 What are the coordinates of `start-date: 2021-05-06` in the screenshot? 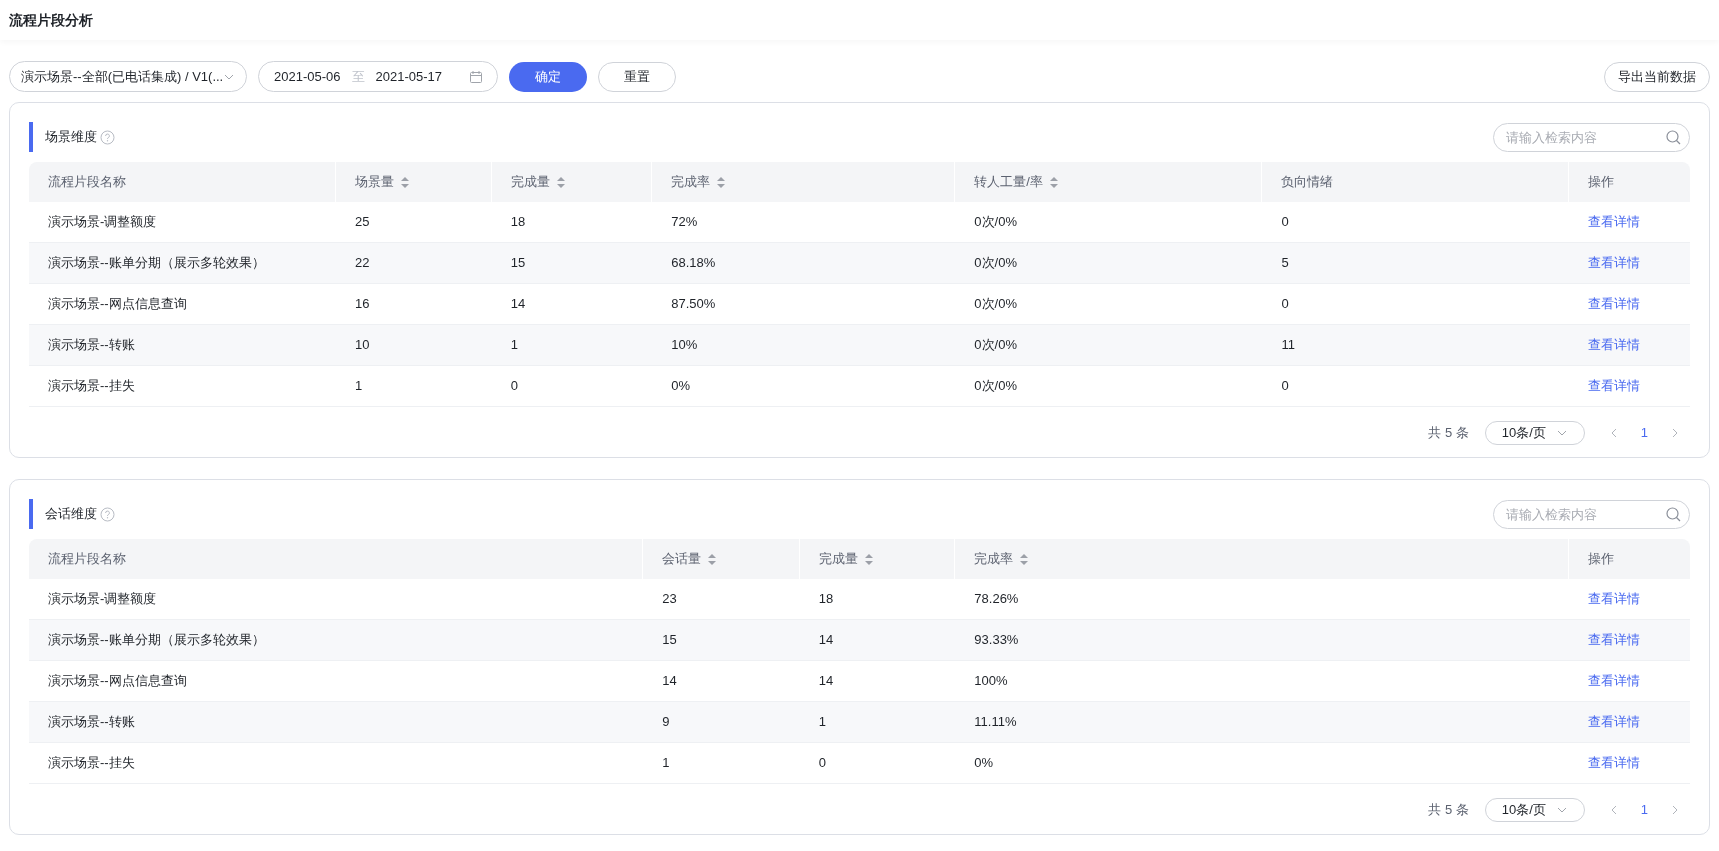 It's located at (307, 76).